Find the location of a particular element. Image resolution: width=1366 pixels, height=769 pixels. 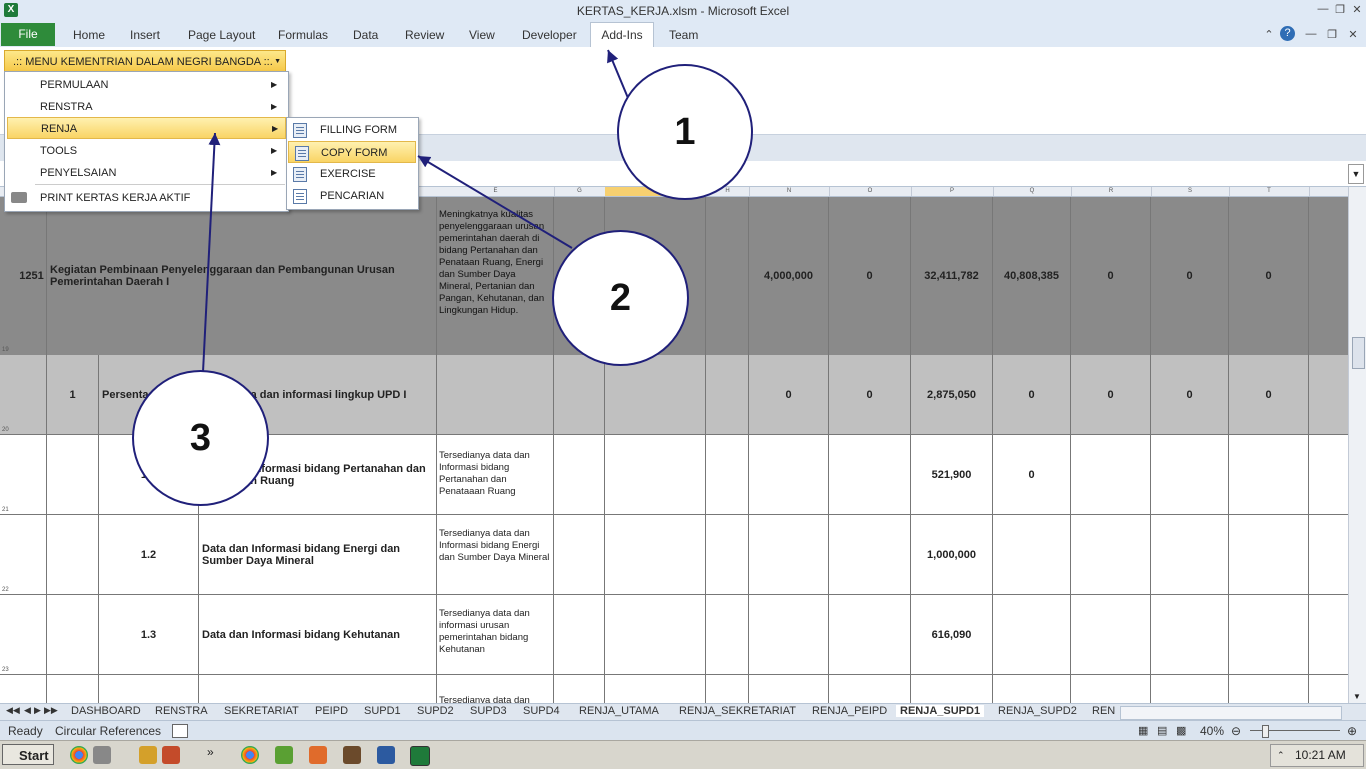

callout-2: 2 is located at coordinates (620, 298).